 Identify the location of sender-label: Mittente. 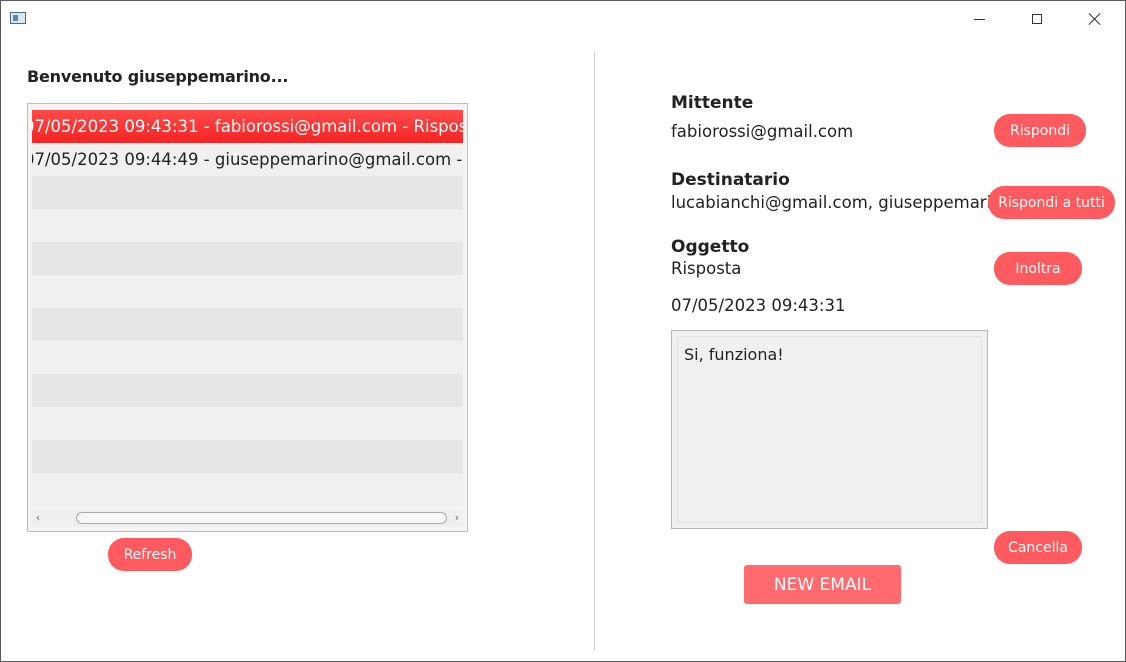
(712, 103).